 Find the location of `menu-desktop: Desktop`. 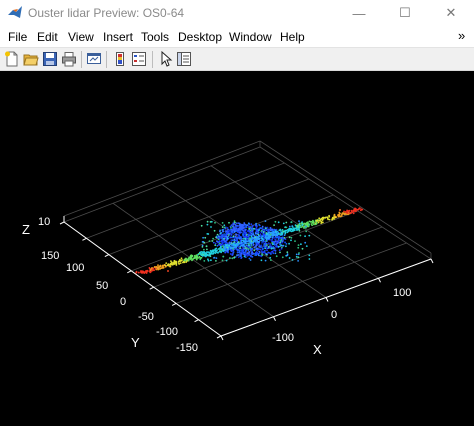

menu-desktop: Desktop is located at coordinates (200, 37).